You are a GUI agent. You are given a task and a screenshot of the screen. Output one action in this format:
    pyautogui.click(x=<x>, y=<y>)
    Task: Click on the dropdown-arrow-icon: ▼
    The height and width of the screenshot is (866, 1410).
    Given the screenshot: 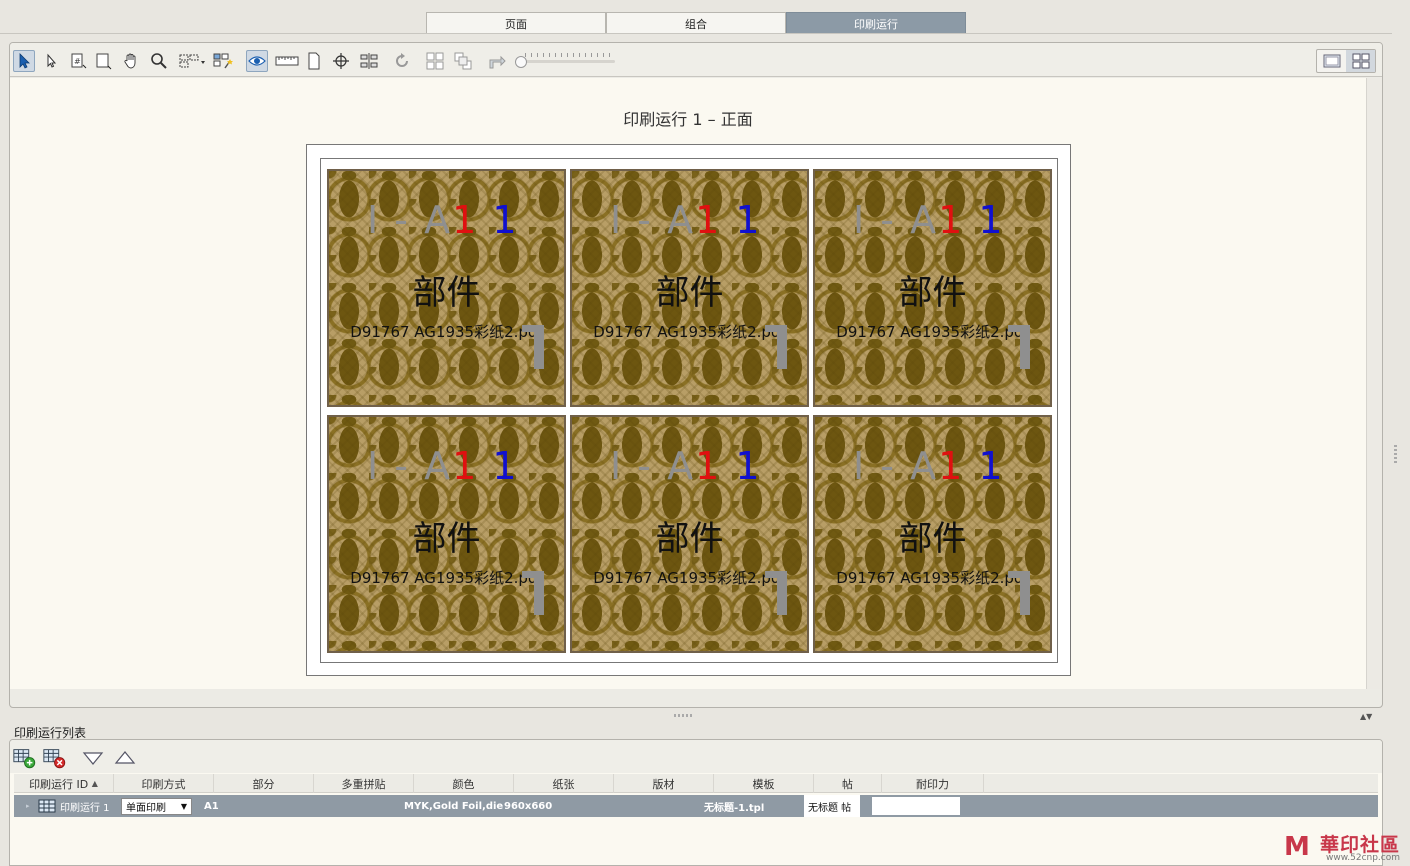 What is the action you would take?
    pyautogui.click(x=183, y=806)
    